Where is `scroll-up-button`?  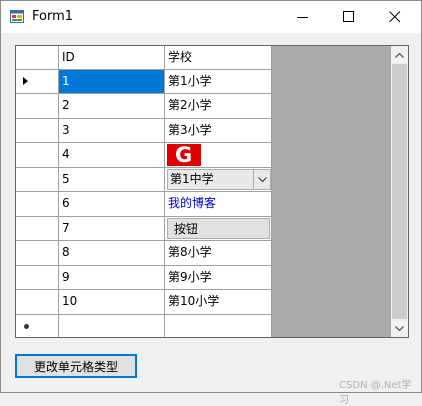
scroll-up-button is located at coordinates (399, 54).